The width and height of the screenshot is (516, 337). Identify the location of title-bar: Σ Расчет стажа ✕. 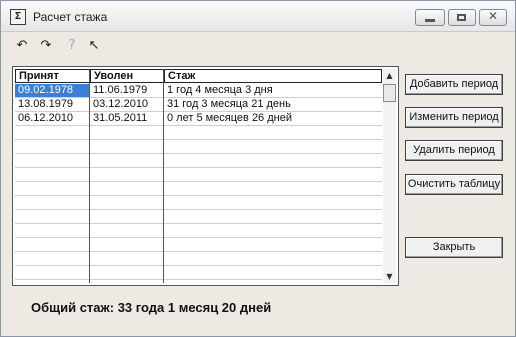
(258, 16).